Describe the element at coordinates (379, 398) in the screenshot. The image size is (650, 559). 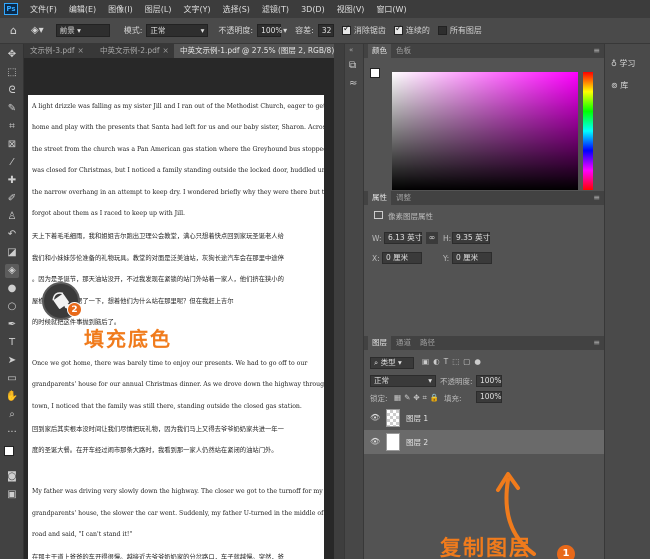
I see `lock-label: 锁定:` at that location.